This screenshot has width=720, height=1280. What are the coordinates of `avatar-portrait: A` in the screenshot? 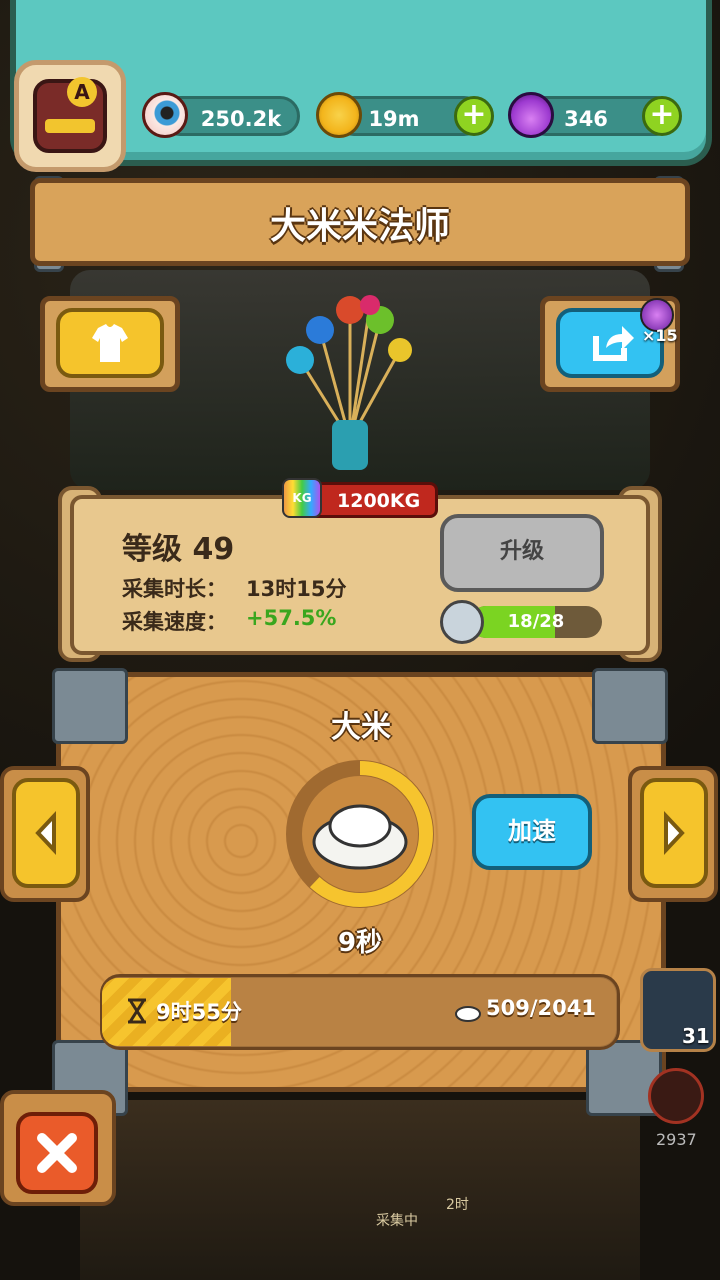 It's located at (70, 115).